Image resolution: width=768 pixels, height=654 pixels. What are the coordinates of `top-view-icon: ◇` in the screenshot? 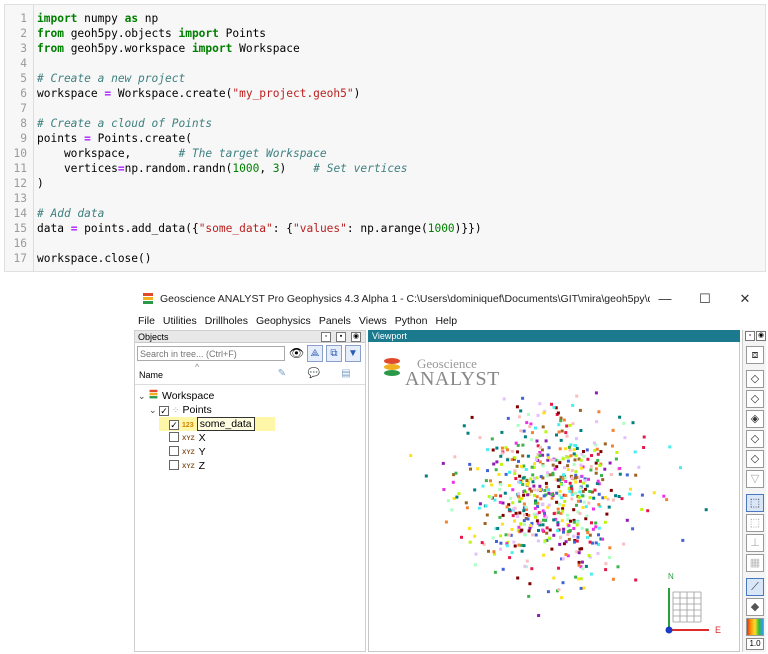 It's located at (755, 379).